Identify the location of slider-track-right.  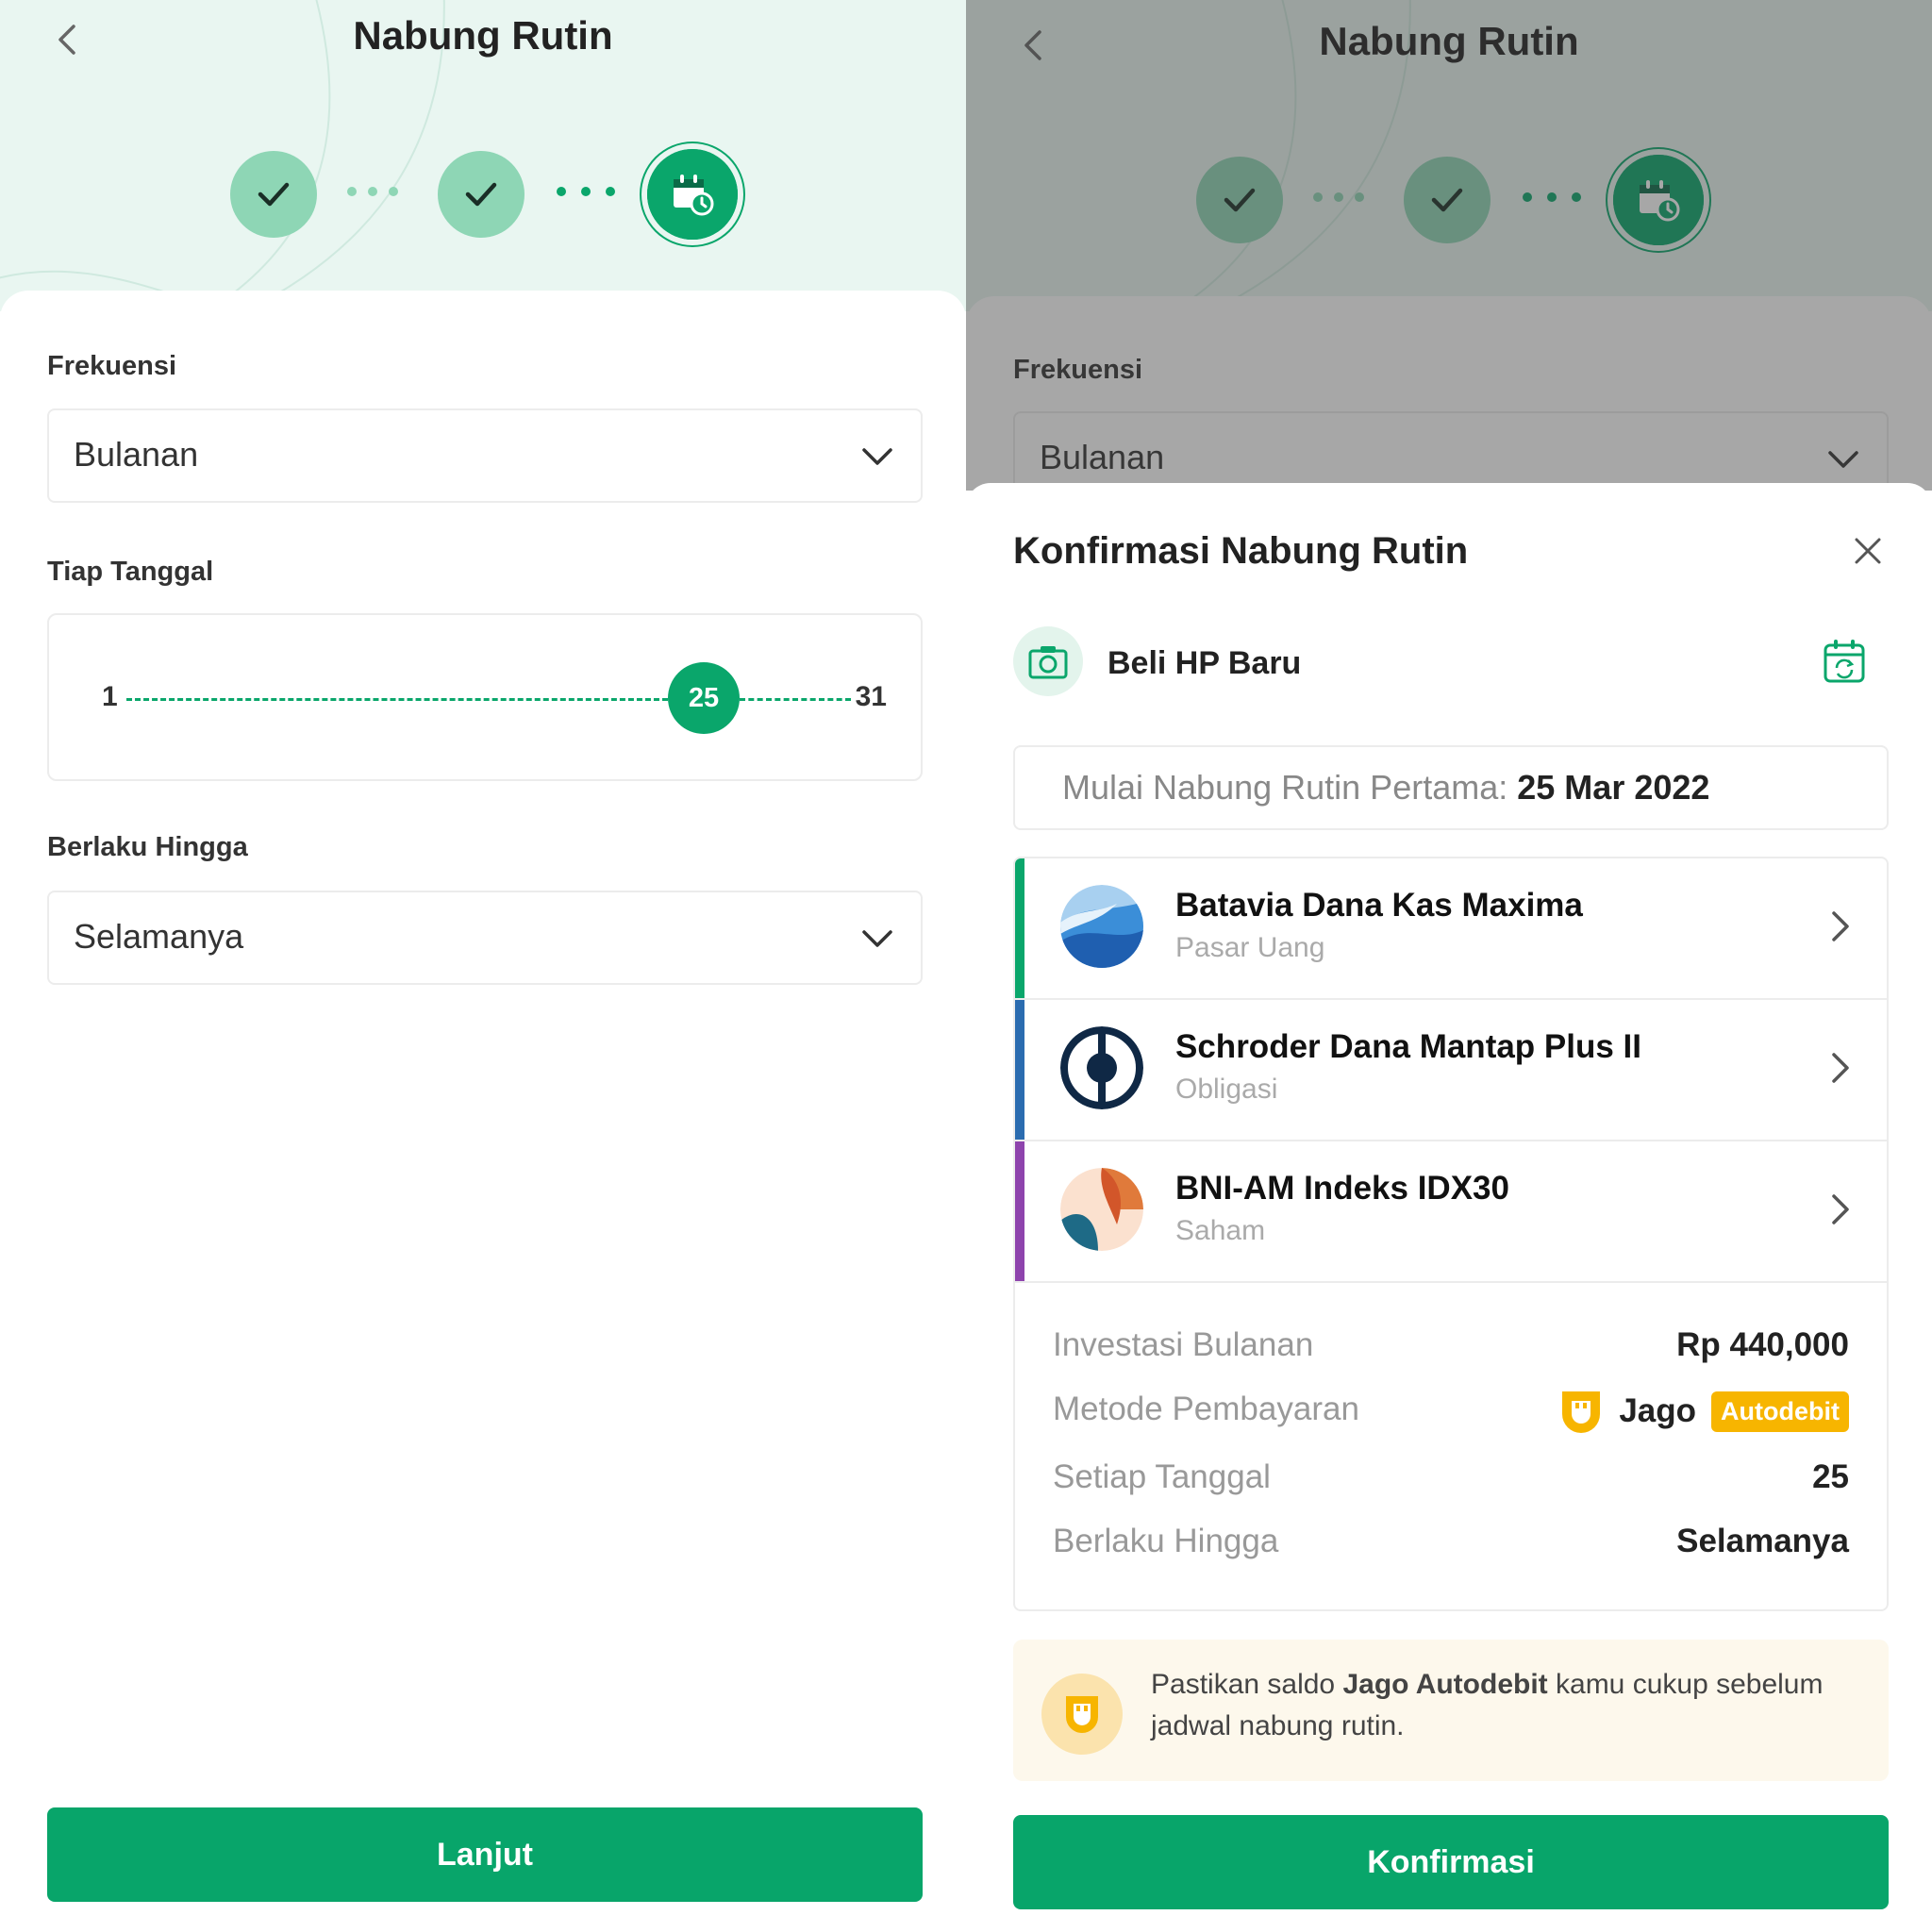
(795, 699).